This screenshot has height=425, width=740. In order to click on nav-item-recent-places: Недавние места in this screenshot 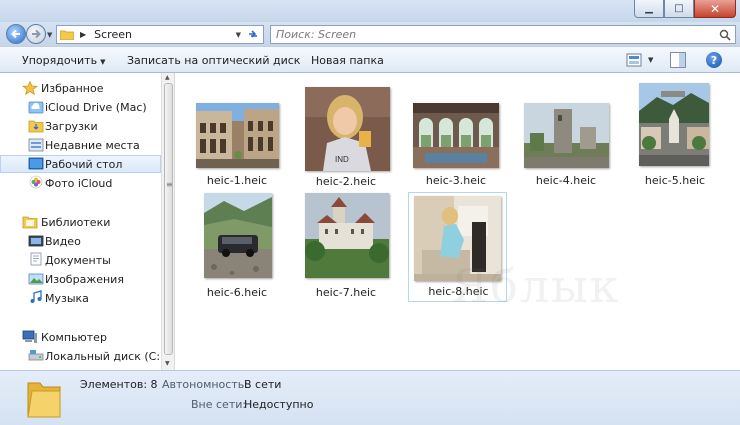, I will do `click(80, 145)`.